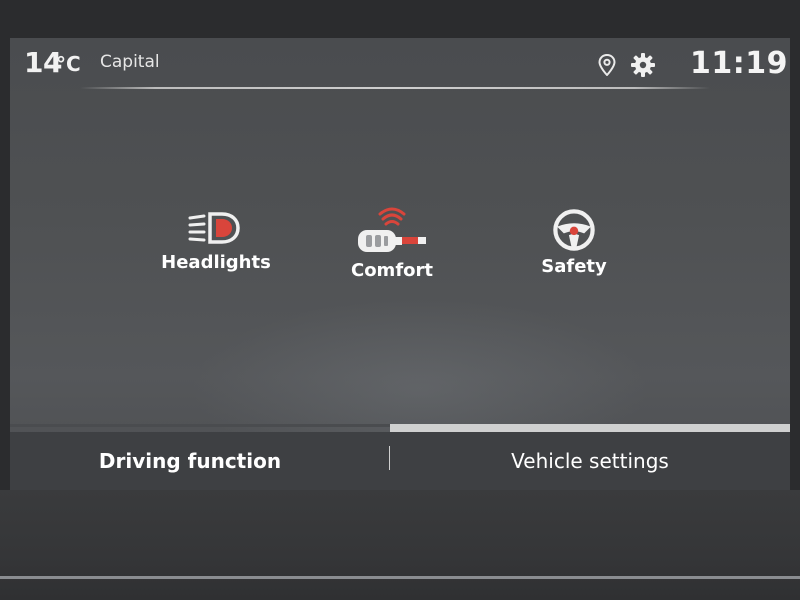 The width and height of the screenshot is (800, 600). I want to click on status-divider, so click(395, 88).